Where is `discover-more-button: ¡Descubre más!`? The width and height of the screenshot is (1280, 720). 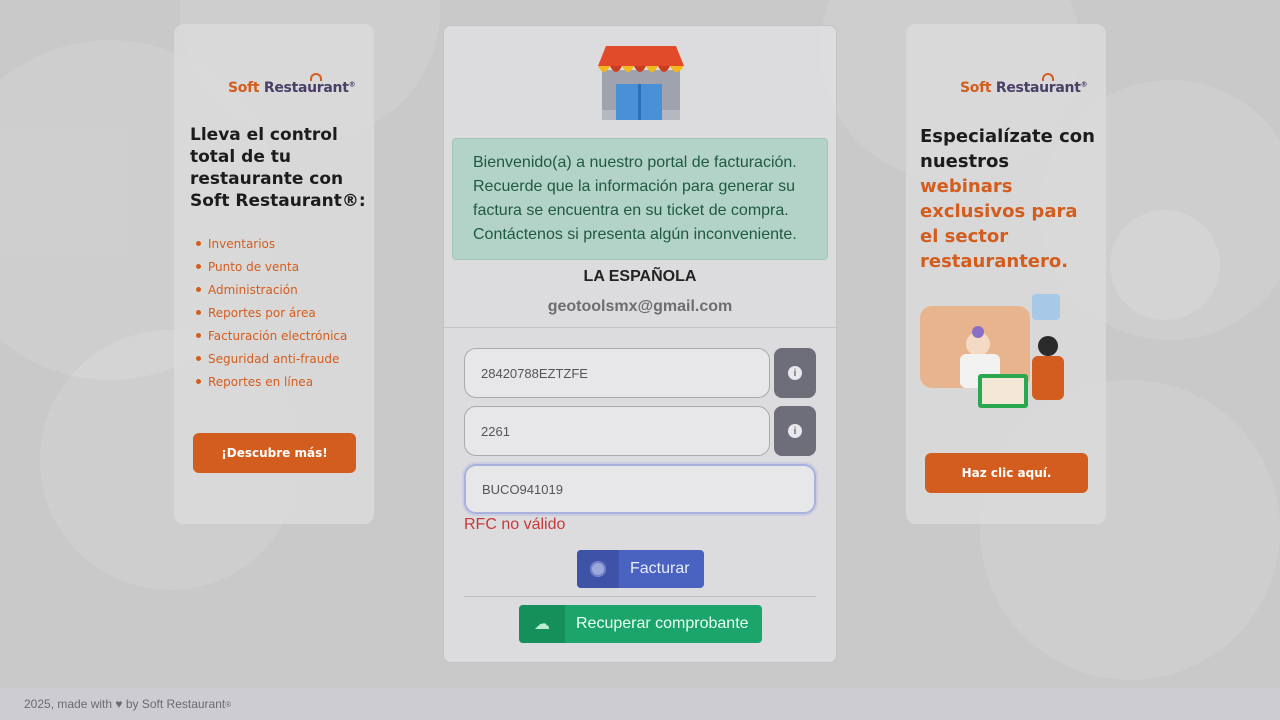
discover-more-button: ¡Descubre más! is located at coordinates (274, 453).